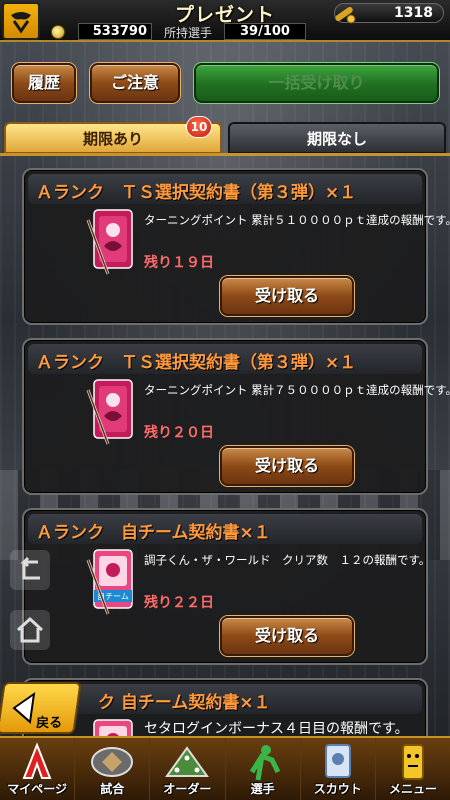 The height and width of the screenshot is (800, 450). I want to click on card-title-bar: ク 自チーム契約書×１, so click(225, 699).